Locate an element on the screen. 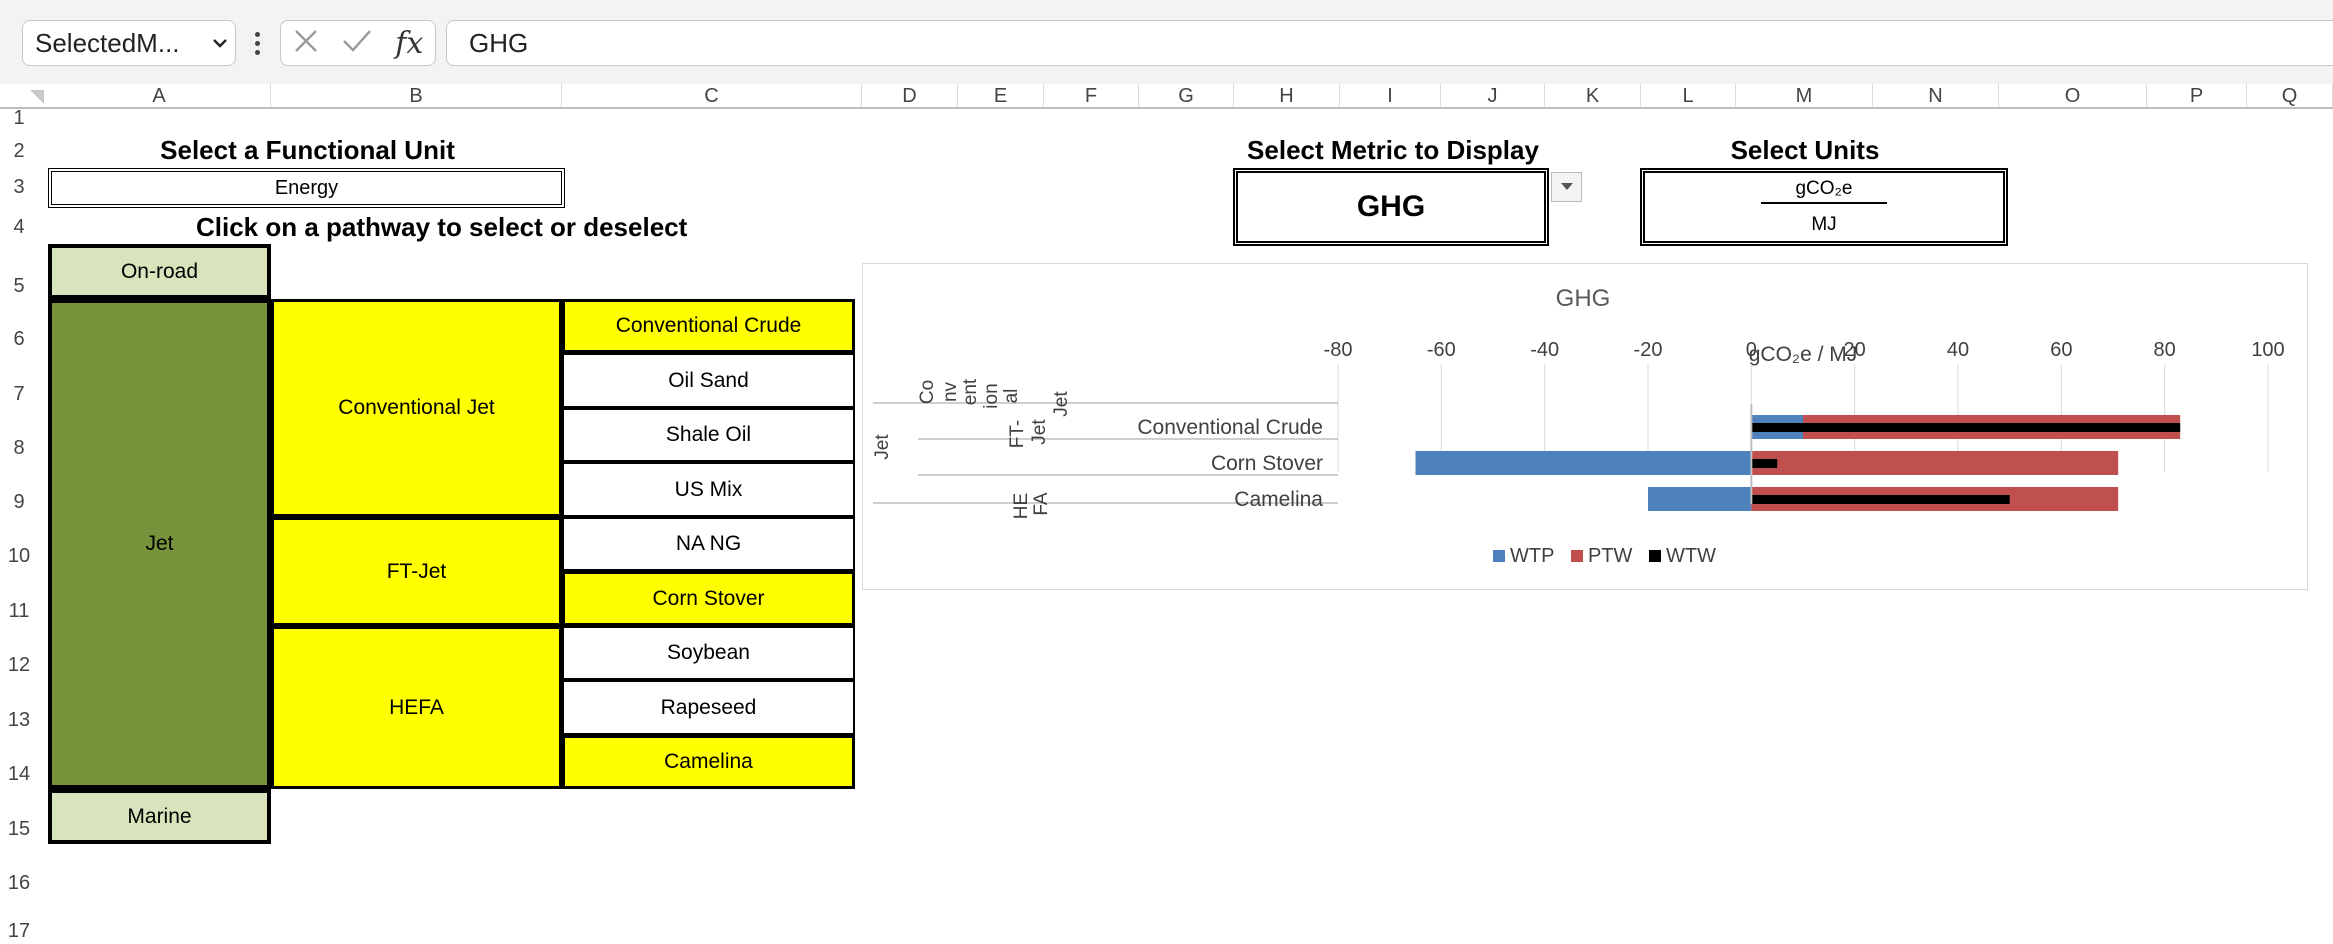 The height and width of the screenshot is (944, 2333). pathway-onroad-label: On-road is located at coordinates (159, 271).